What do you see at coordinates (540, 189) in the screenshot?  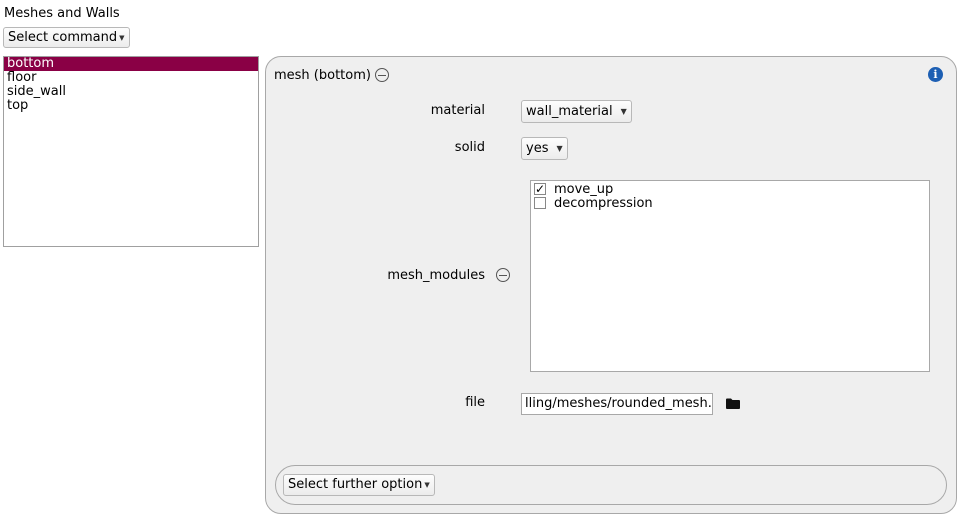 I see `move-up-checkbox: ✓` at bounding box center [540, 189].